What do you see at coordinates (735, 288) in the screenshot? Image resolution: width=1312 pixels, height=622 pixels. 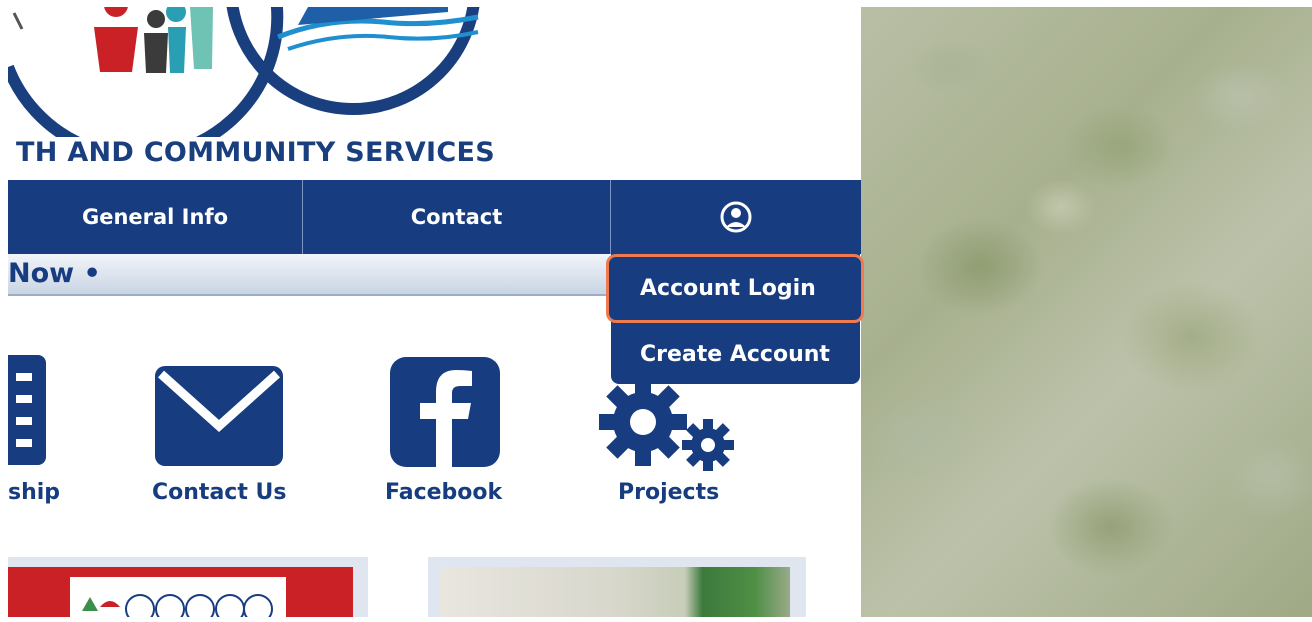 I see `account-login-item: Account Login` at bounding box center [735, 288].